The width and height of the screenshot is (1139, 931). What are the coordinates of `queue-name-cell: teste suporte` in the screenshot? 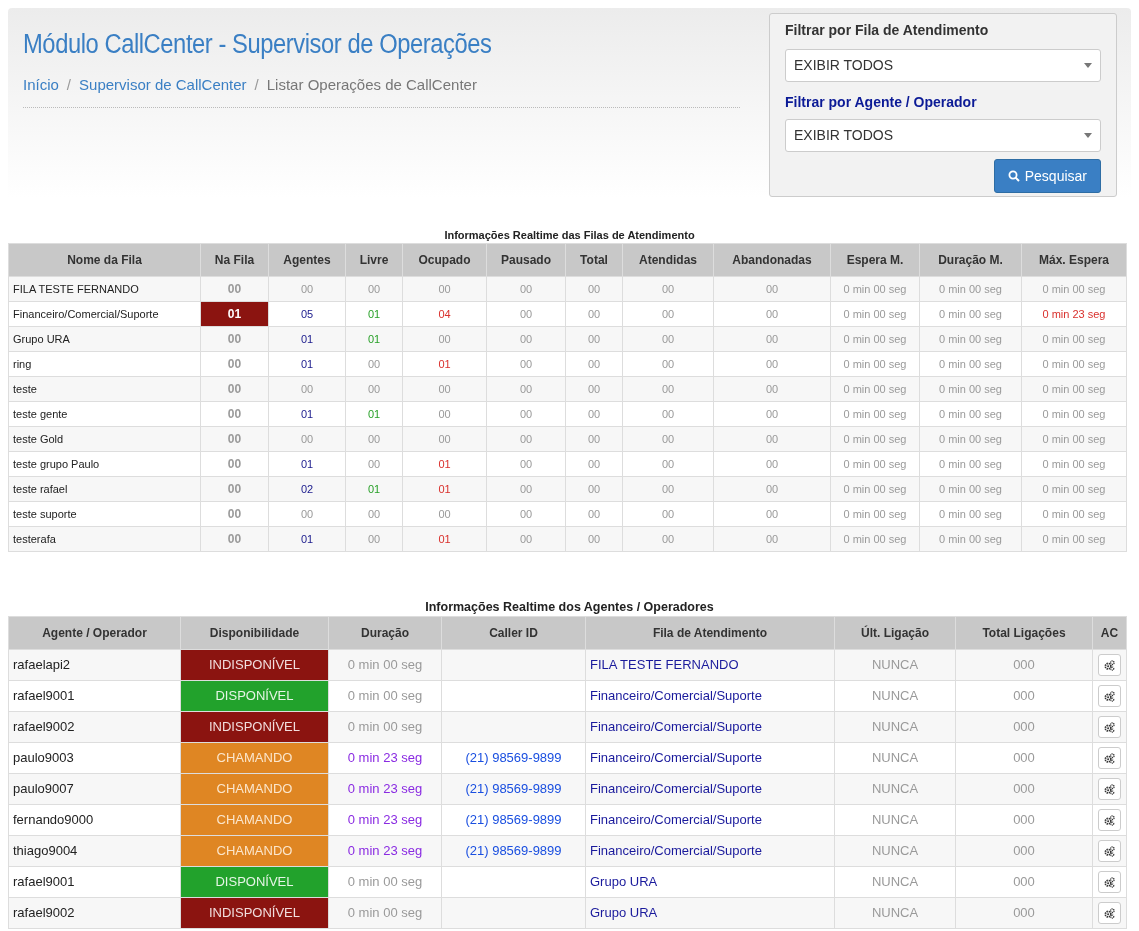 It's located at (104, 514).